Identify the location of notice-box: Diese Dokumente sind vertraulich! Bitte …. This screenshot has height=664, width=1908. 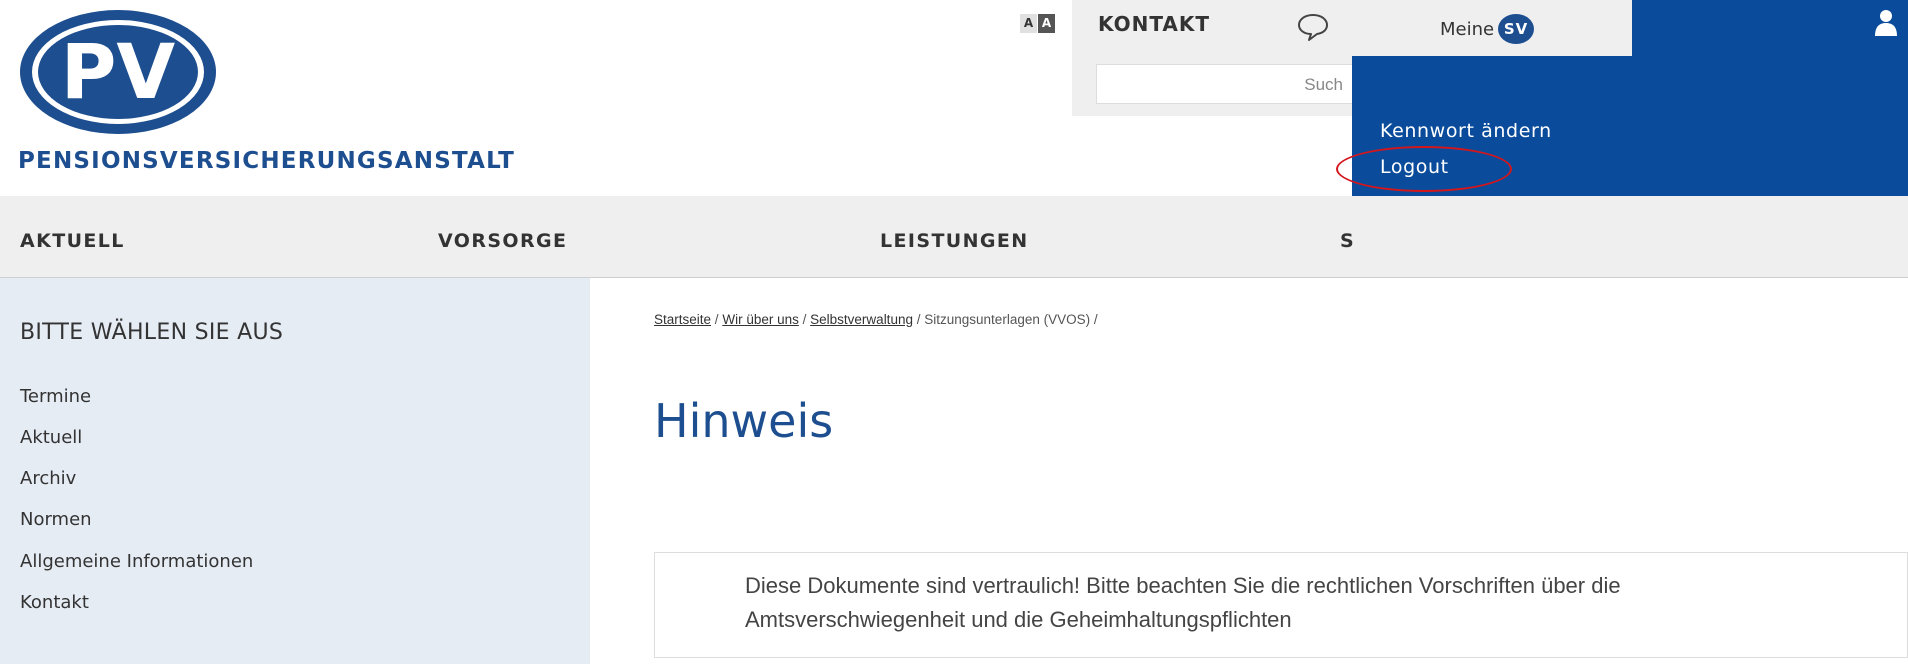
(1281, 605).